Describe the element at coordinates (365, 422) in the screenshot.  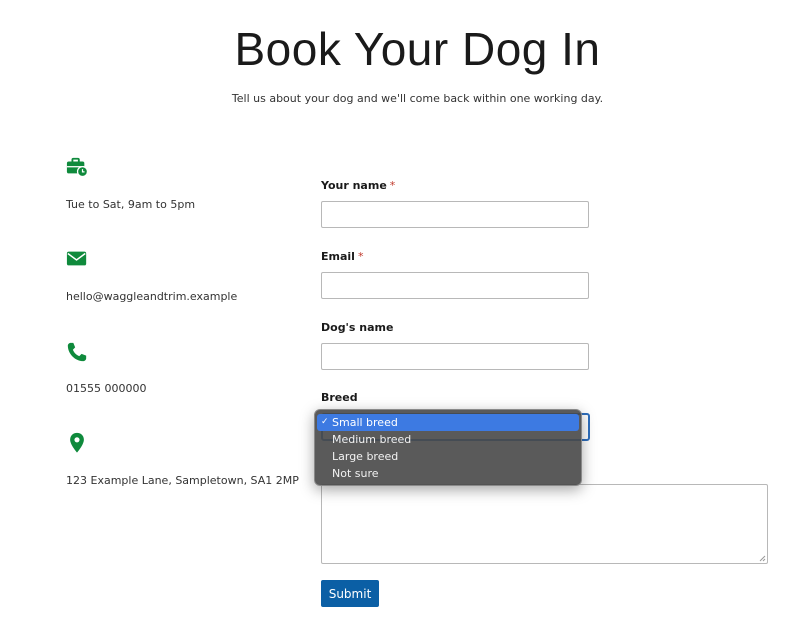
I see `dropdown-option-label: Small breed` at that location.